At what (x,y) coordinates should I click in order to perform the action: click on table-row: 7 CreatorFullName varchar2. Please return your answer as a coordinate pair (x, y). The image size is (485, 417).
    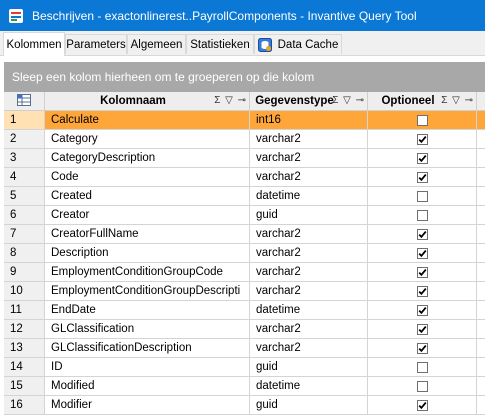
    Looking at the image, I should click on (244, 234).